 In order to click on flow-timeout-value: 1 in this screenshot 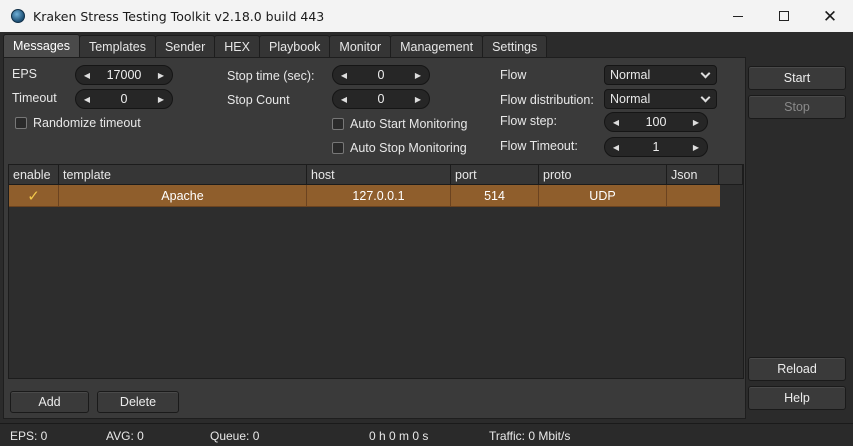, I will do `click(656, 147)`.